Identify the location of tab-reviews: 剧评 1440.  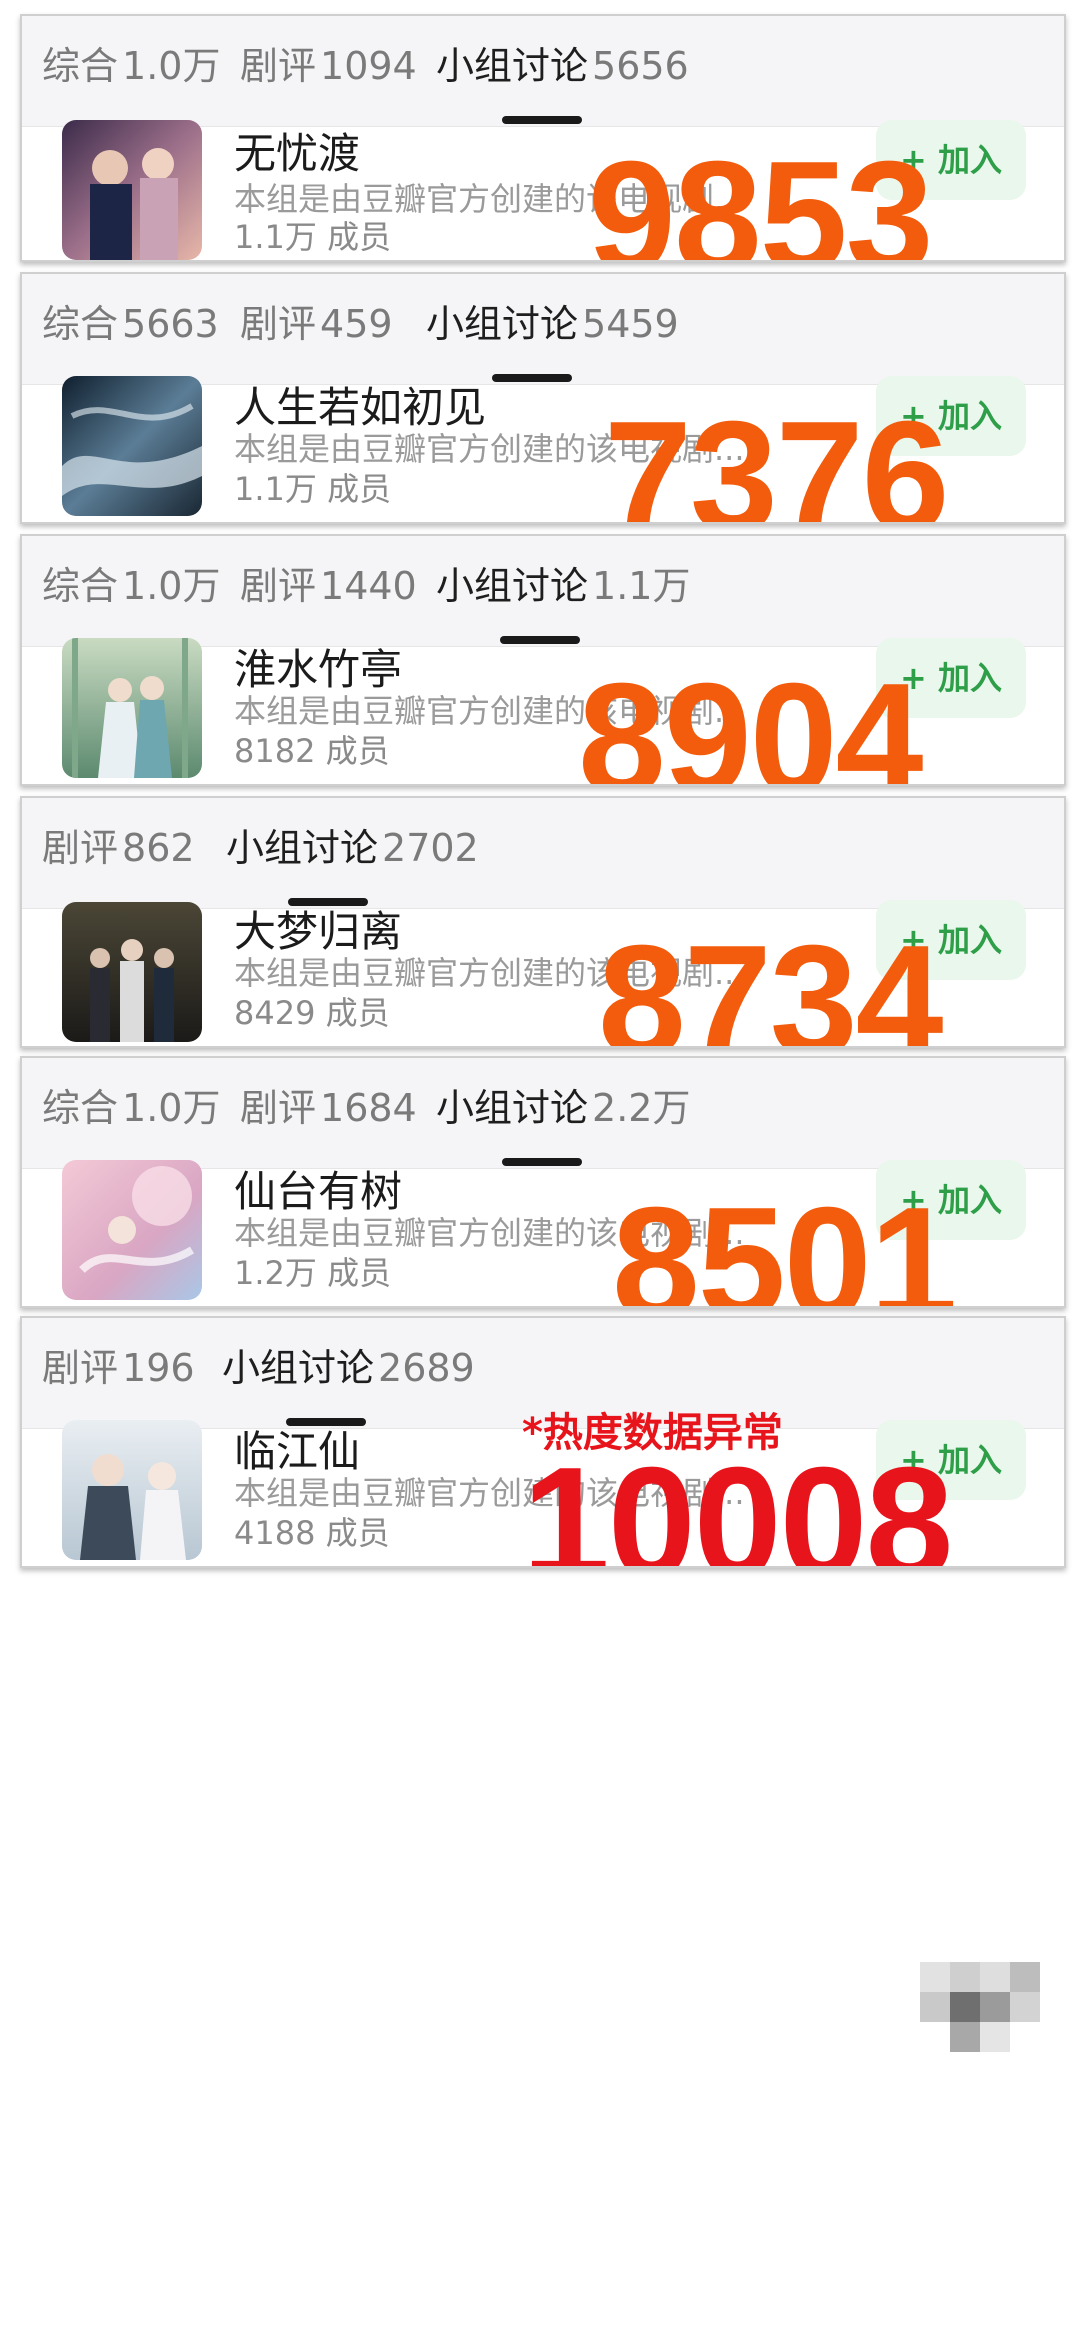
(328, 591).